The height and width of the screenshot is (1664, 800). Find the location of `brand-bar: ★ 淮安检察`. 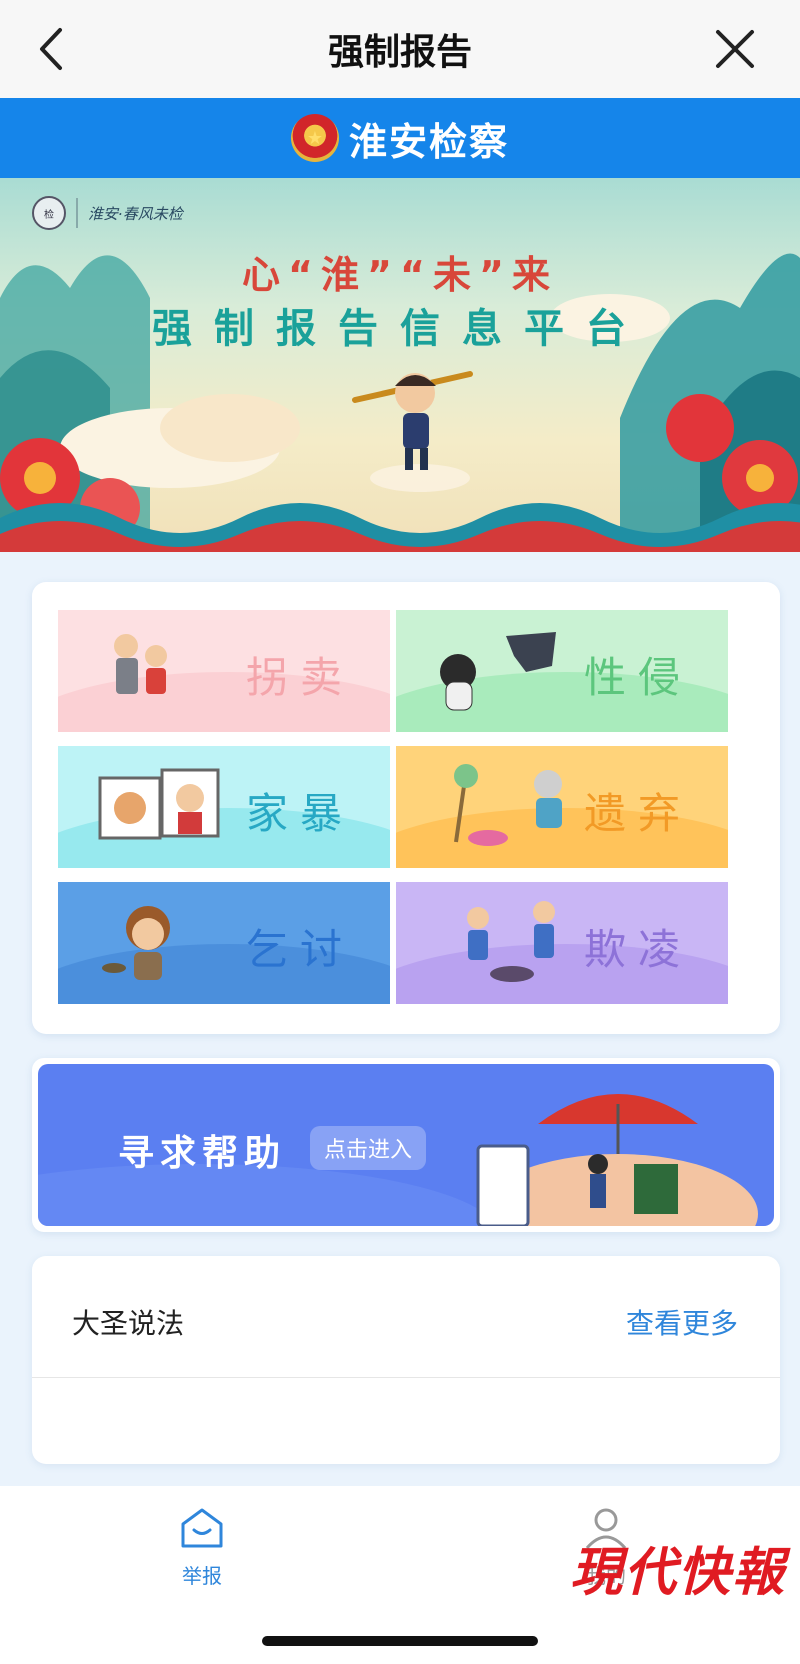

brand-bar: ★ 淮安检察 is located at coordinates (400, 138).